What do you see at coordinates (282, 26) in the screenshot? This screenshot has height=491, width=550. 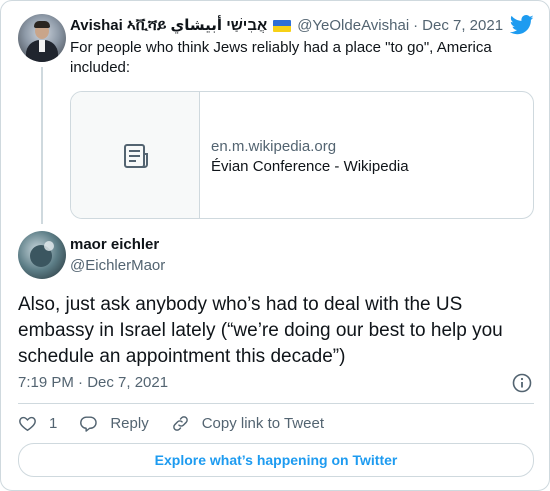 I see `ukraine-flag-icon` at bounding box center [282, 26].